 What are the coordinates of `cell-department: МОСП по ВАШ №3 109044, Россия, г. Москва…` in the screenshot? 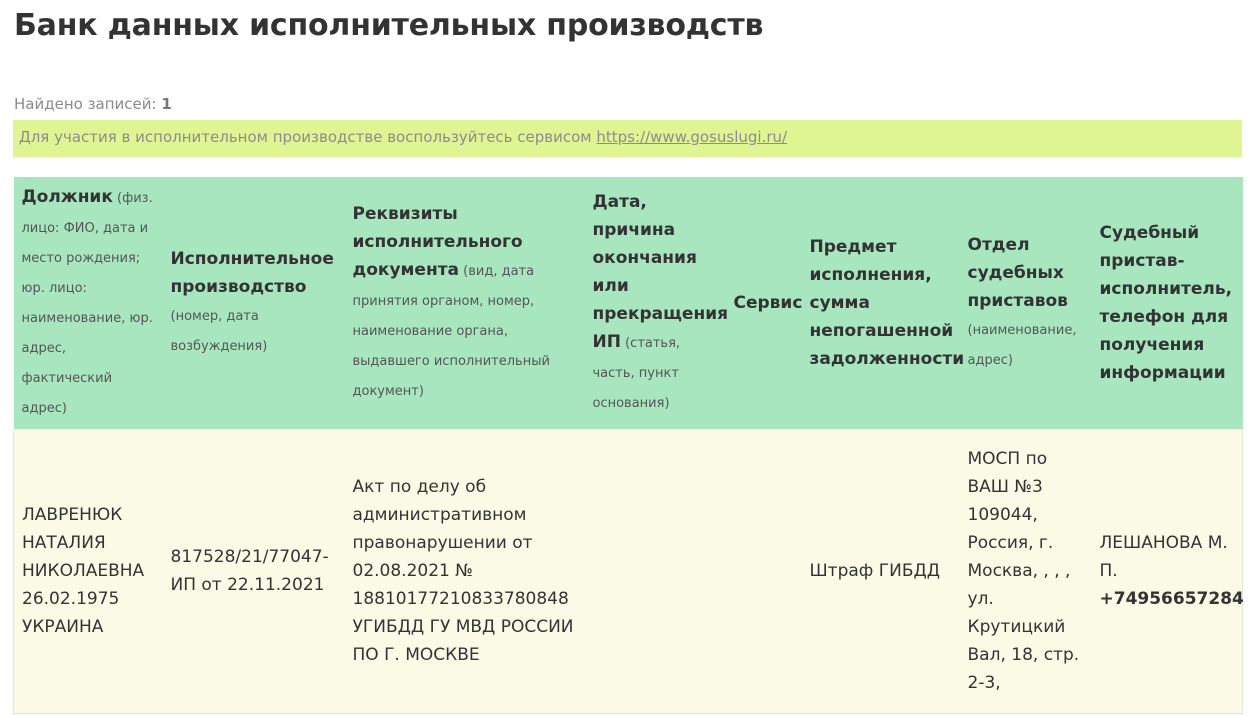 It's located at (1025, 571).